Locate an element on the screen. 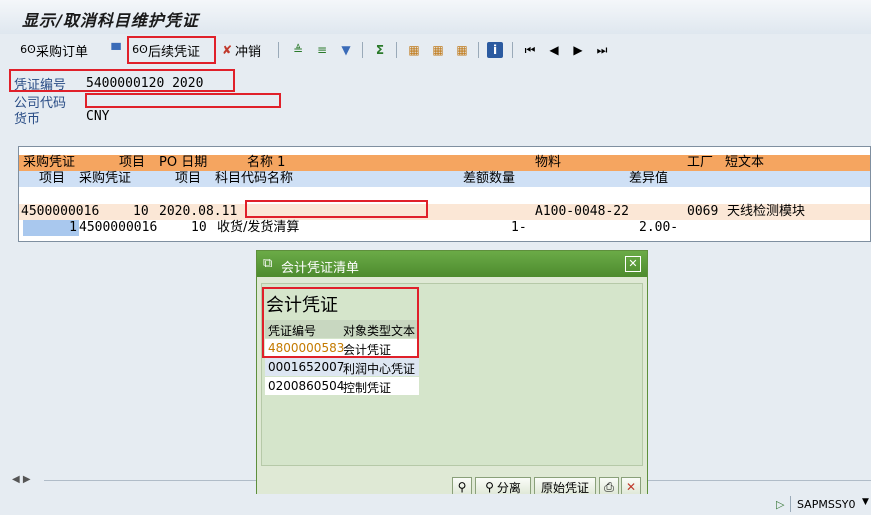 The width and height of the screenshot is (871, 515). previous-page-icon: ◀ is located at coordinates (554, 50).